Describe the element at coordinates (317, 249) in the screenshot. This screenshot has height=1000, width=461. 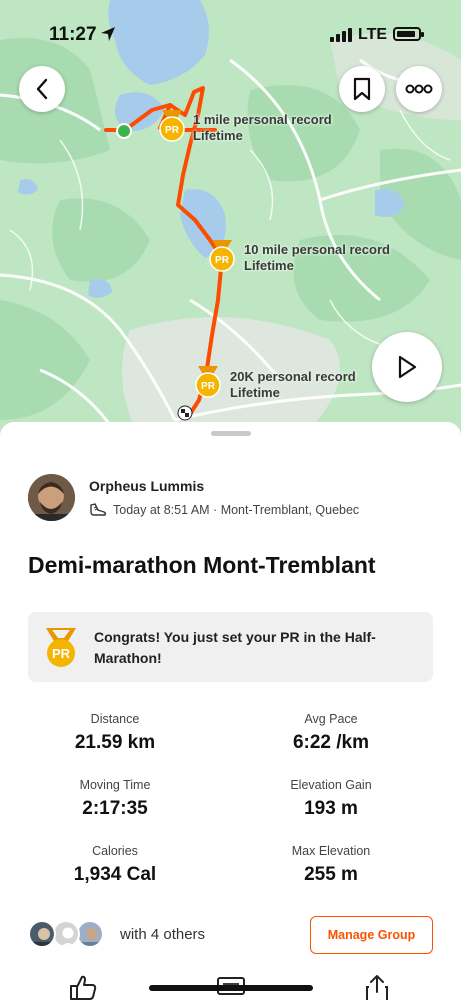
I see `pr-title: 10 mile personal record` at that location.